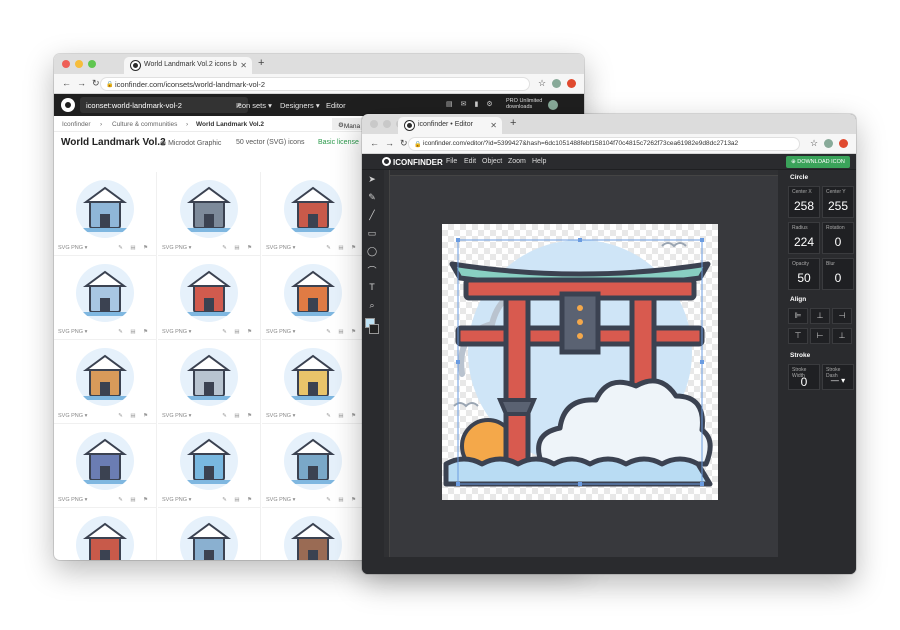  I want to click on line-tool-icon: ╱, so click(372, 215).